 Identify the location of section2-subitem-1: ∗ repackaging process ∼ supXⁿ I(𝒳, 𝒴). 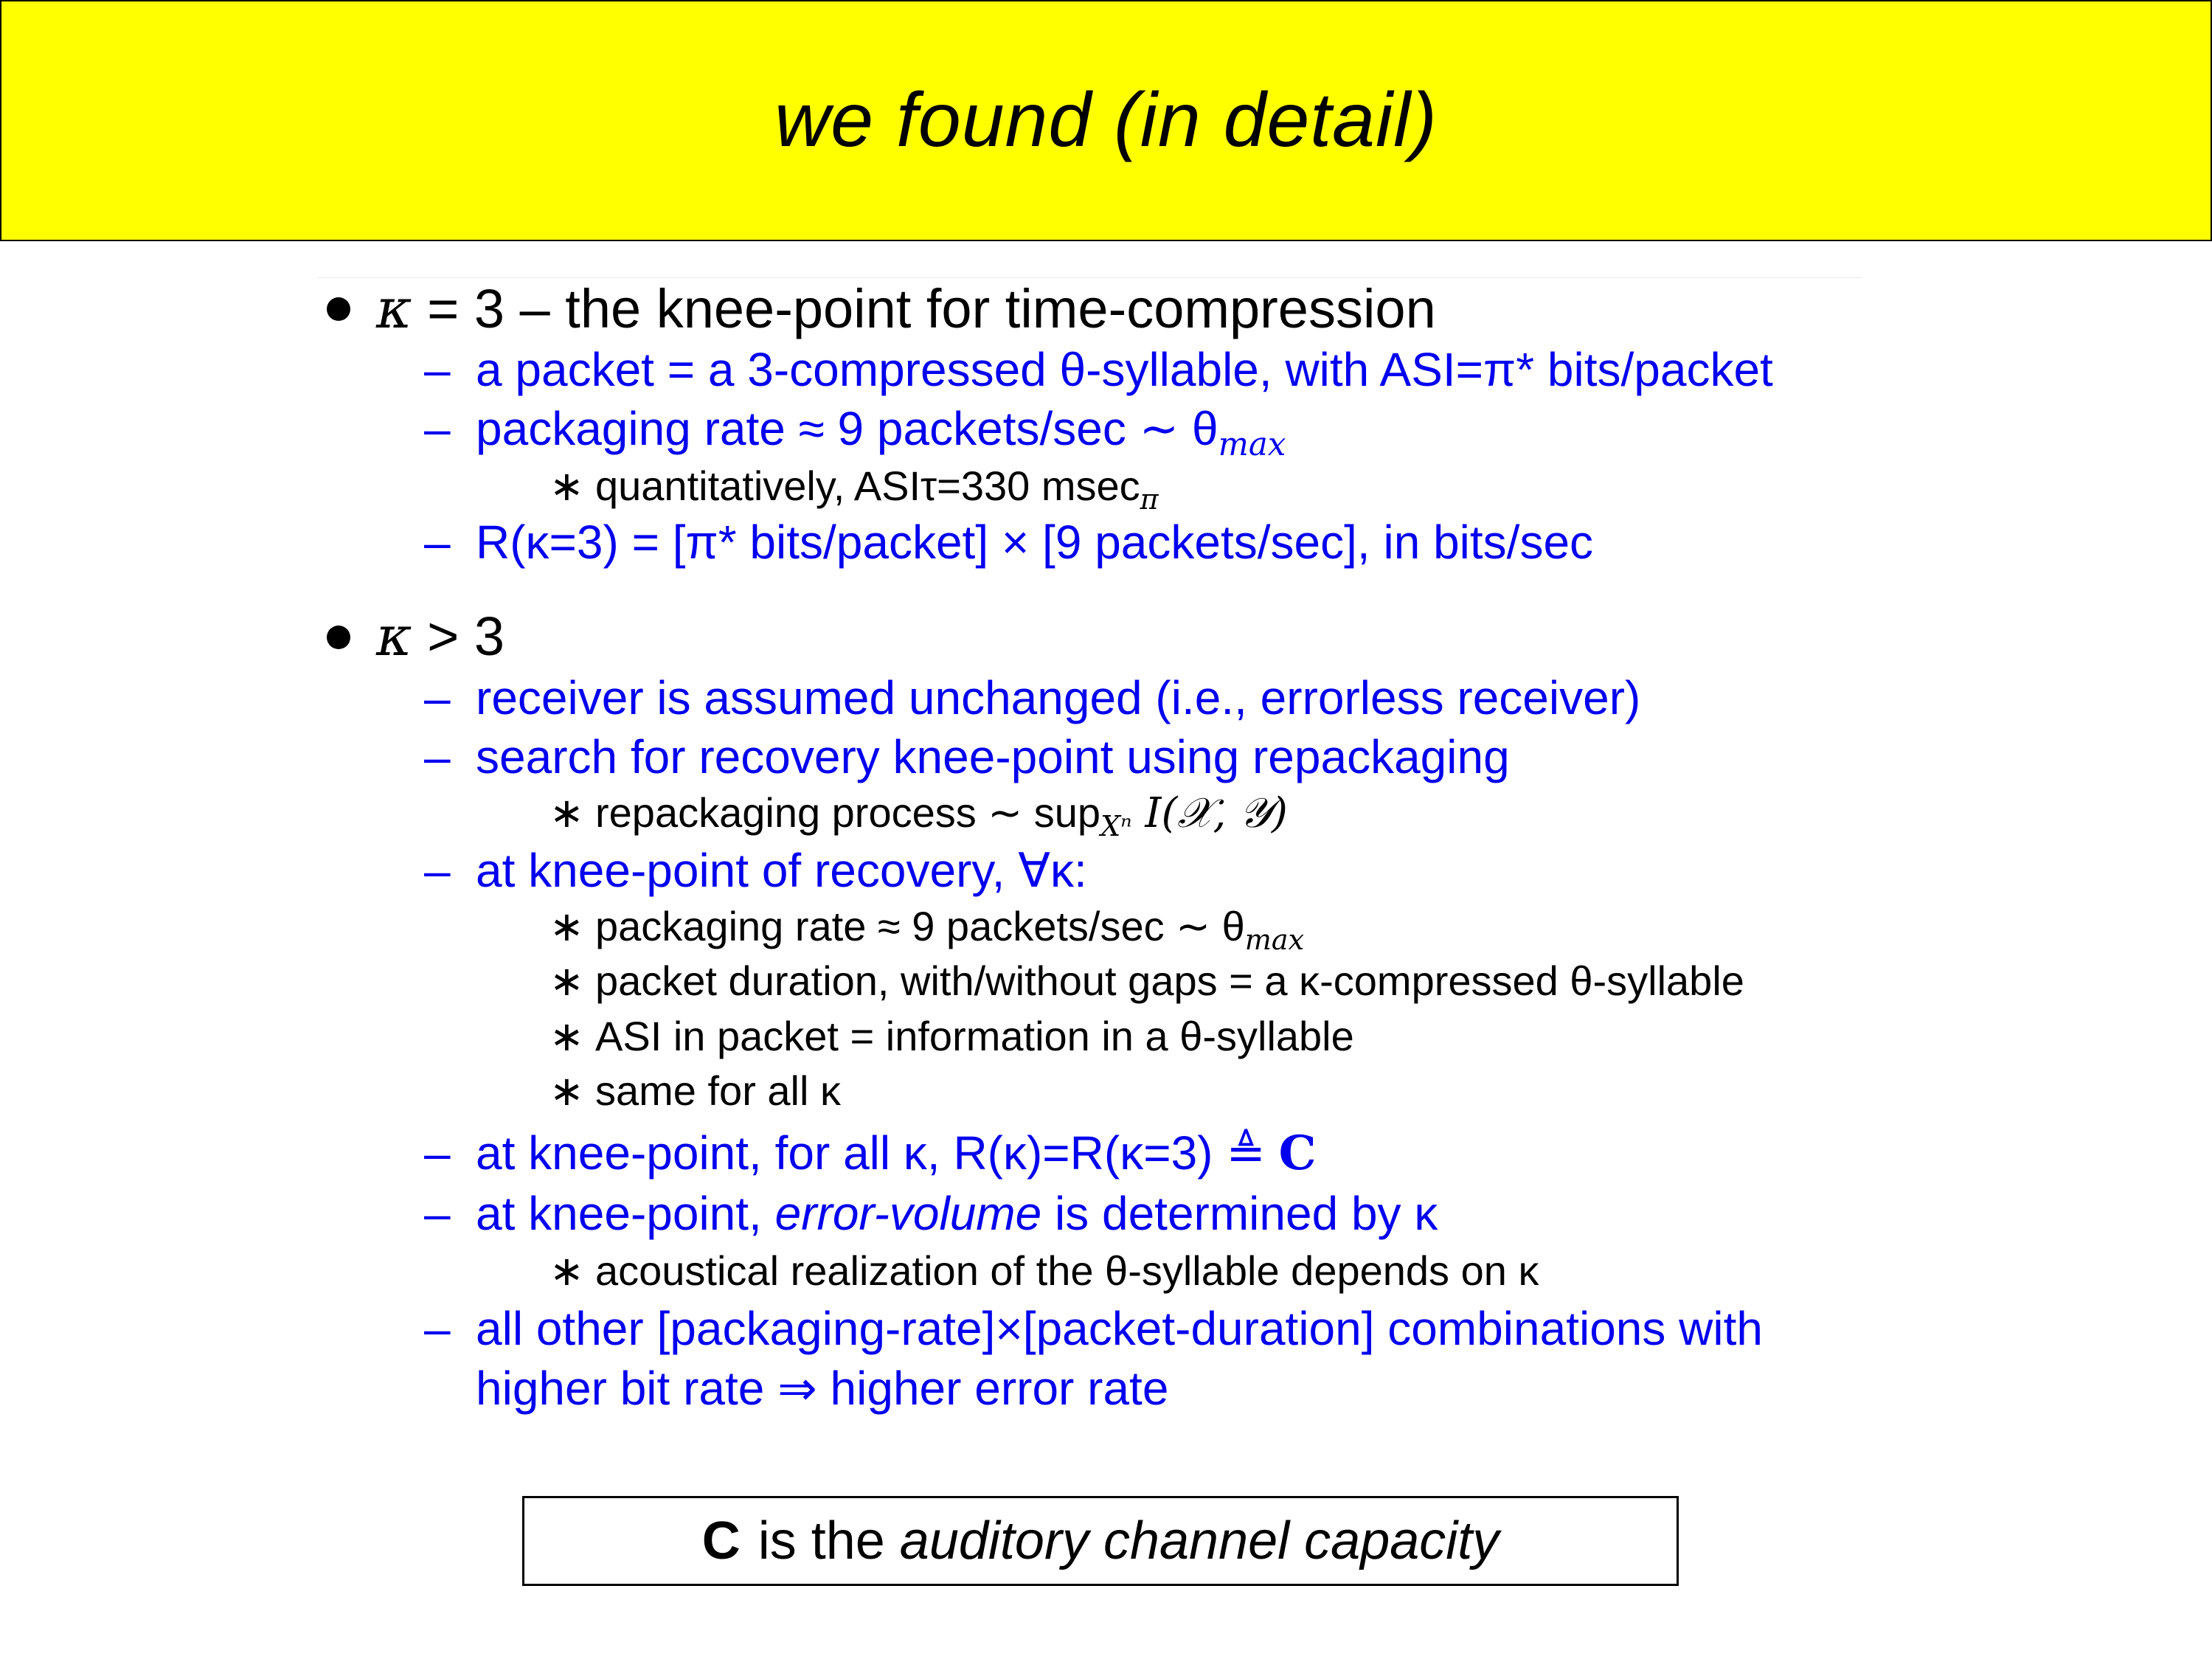
(919, 816).